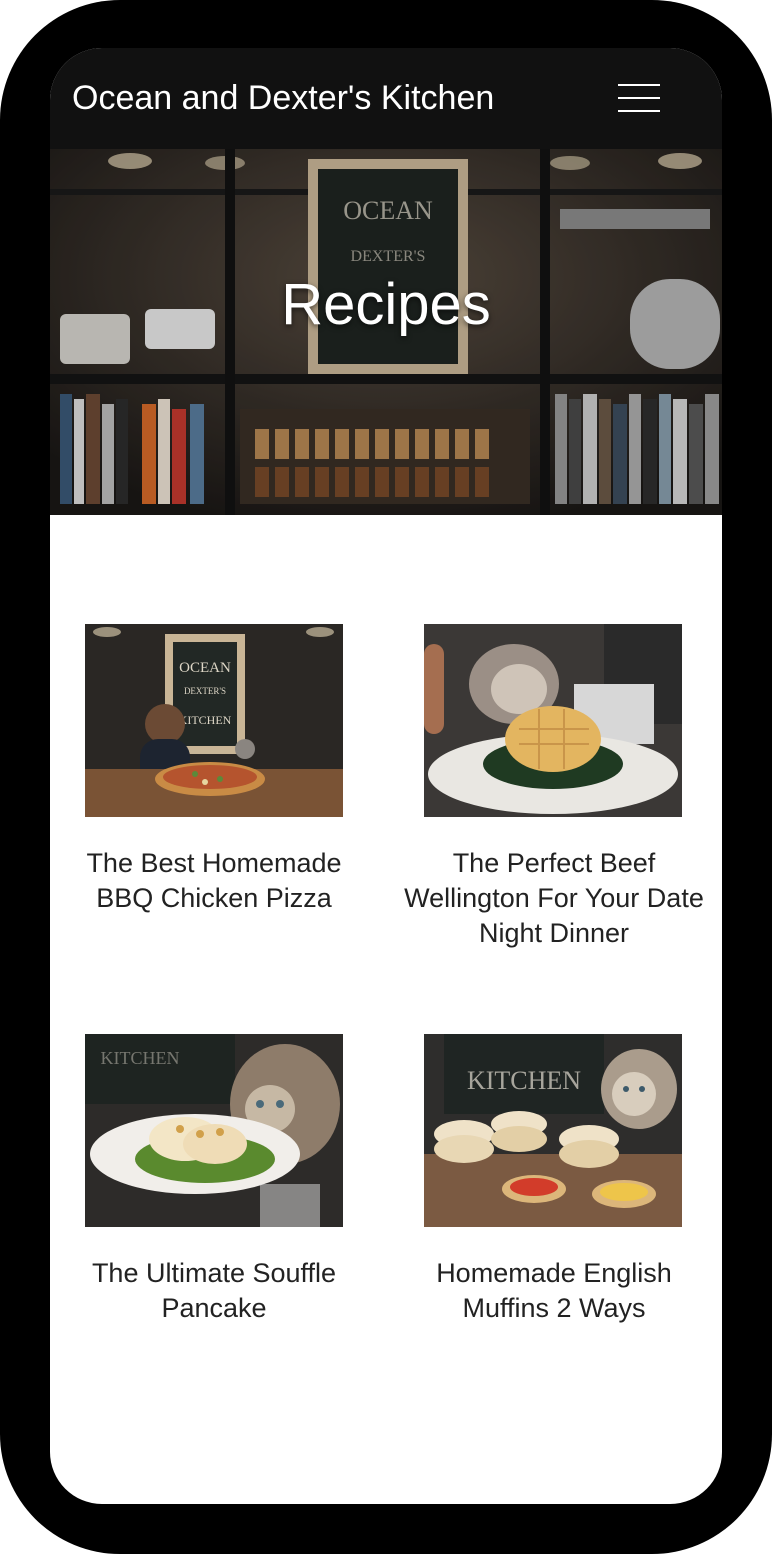 The height and width of the screenshot is (1554, 772). I want to click on recipe-title: The Best Homemade BBQ Chicken Pizza, so click(214, 881).